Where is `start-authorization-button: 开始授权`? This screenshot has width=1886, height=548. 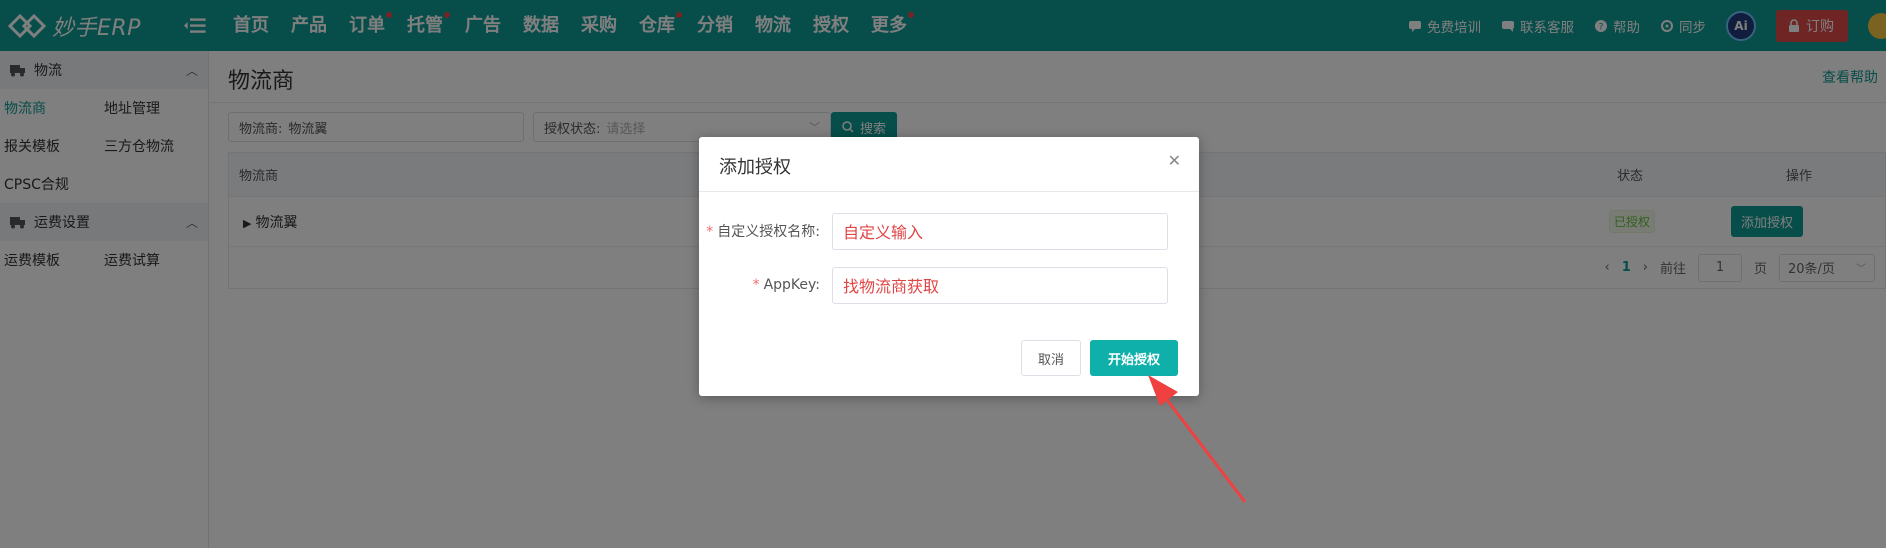 start-authorization-button: 开始授权 is located at coordinates (1134, 358).